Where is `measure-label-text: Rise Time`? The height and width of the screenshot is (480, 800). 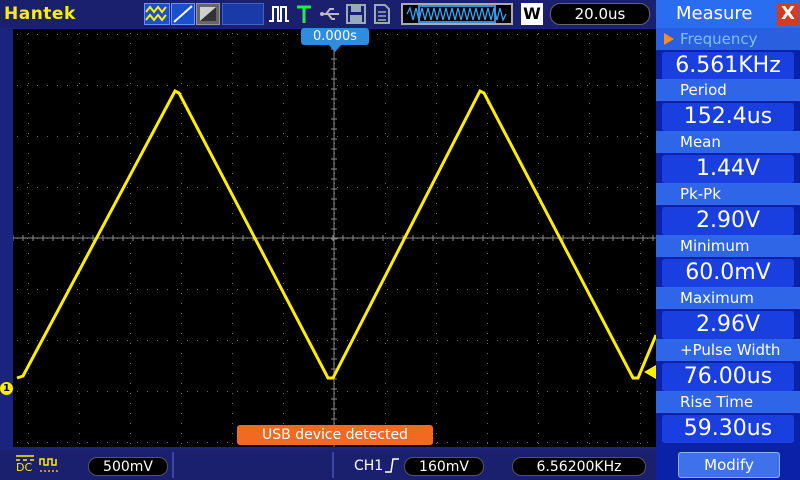
measure-label-text: Rise Time is located at coordinates (717, 402).